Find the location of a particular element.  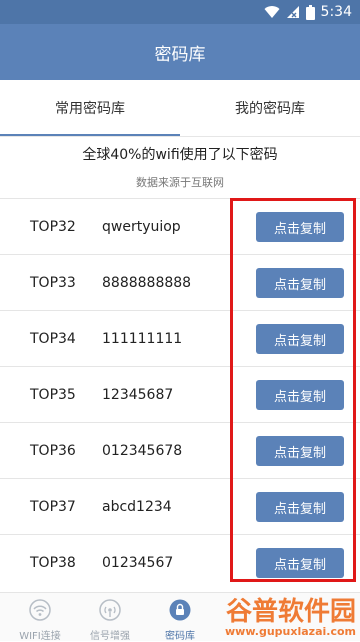

tab-common-passwords: 常用密码库 is located at coordinates (90, 108).